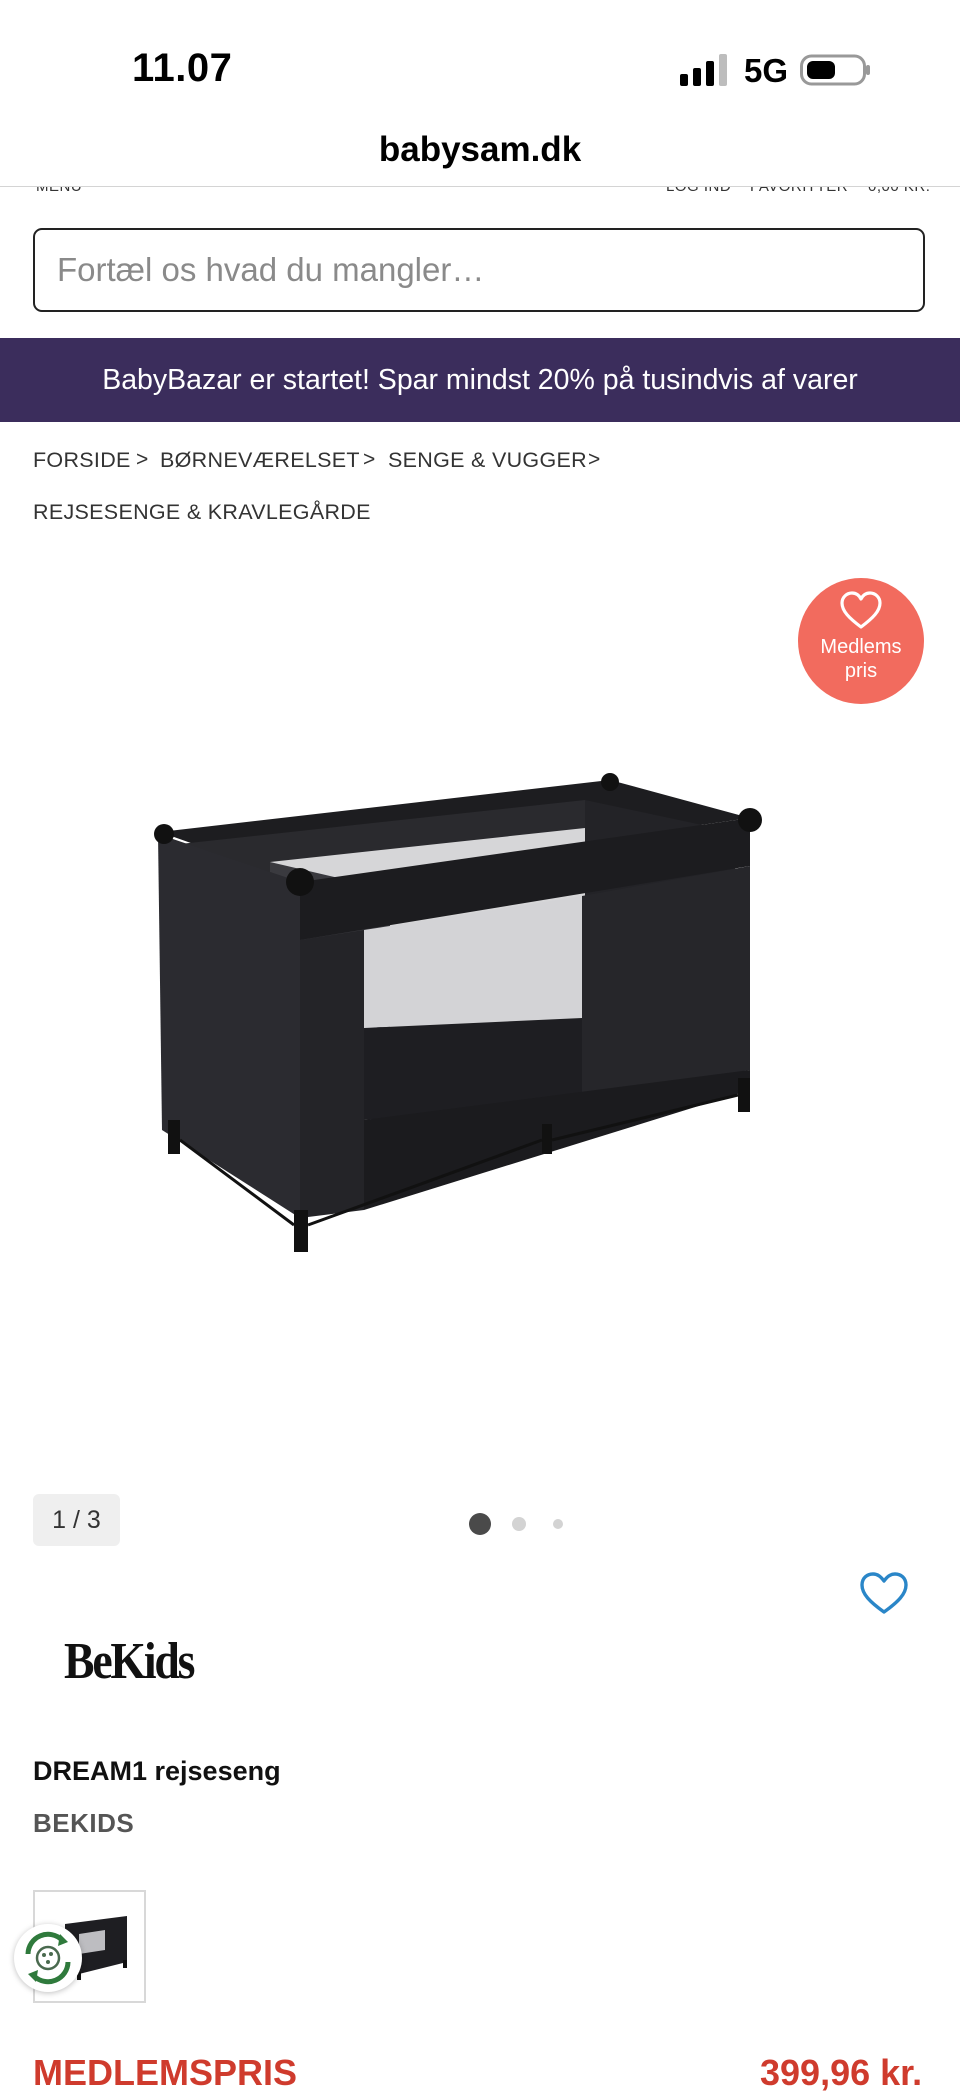 This screenshot has height=2094, width=960. What do you see at coordinates (182, 68) in the screenshot?
I see `clock: 11.07` at bounding box center [182, 68].